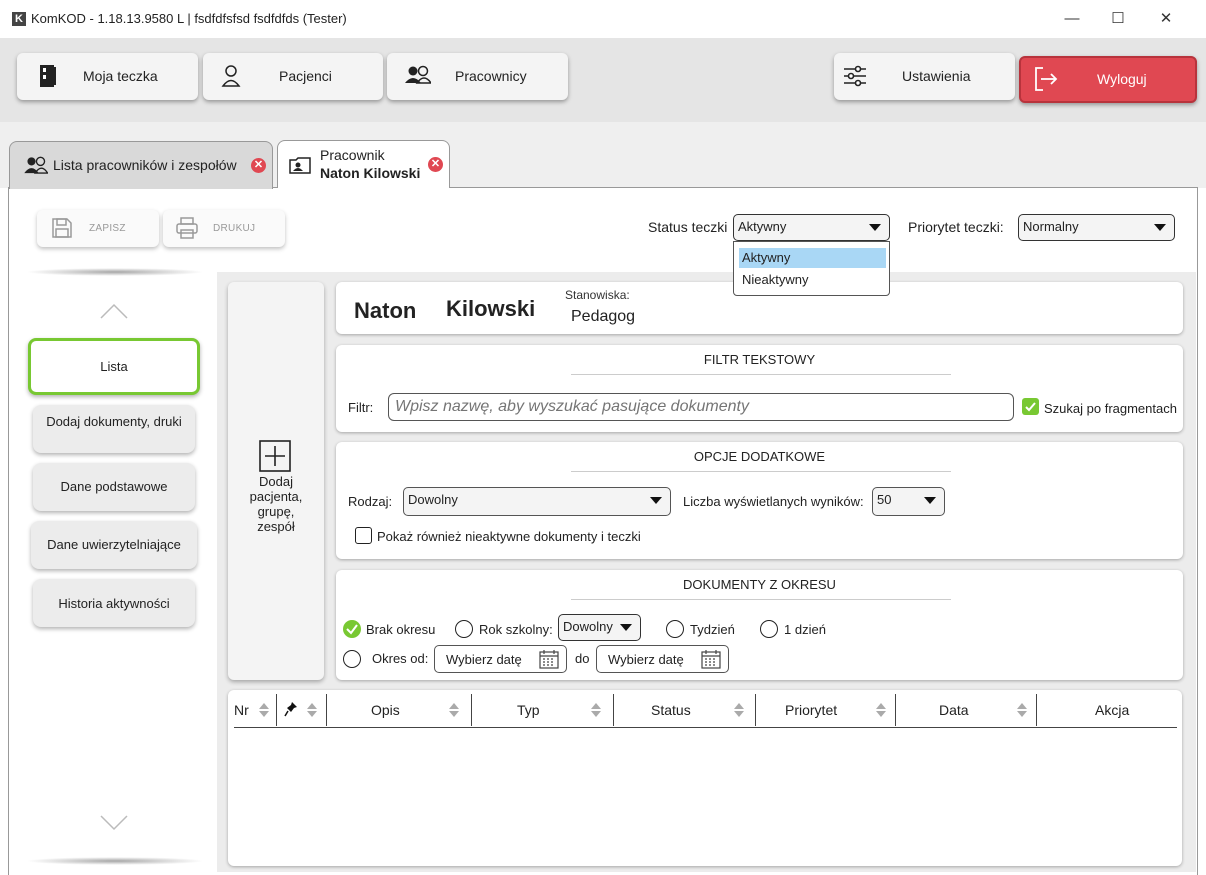 This screenshot has width=1206, height=875. What do you see at coordinates (234, 228) in the screenshot?
I see `print-label: DRUKUJ` at bounding box center [234, 228].